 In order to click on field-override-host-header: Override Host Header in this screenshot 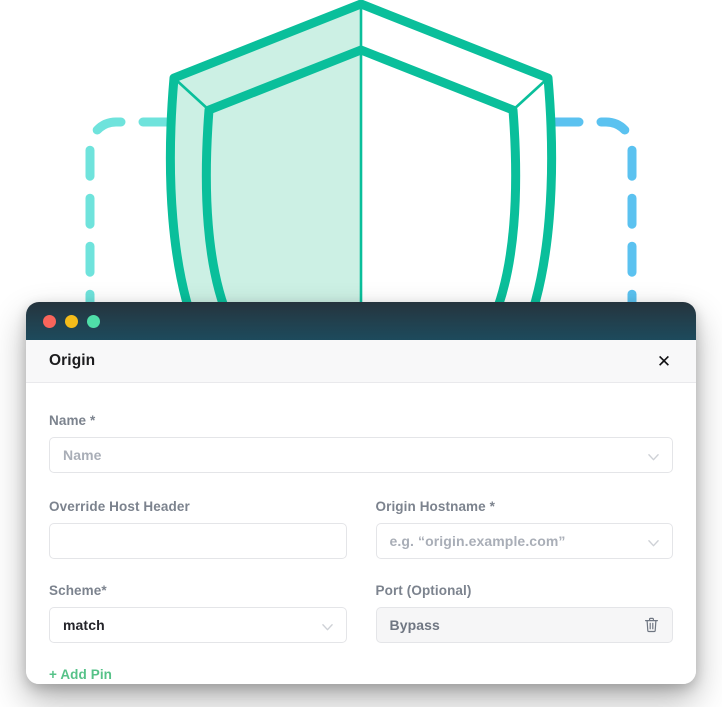, I will do `click(198, 529)`.